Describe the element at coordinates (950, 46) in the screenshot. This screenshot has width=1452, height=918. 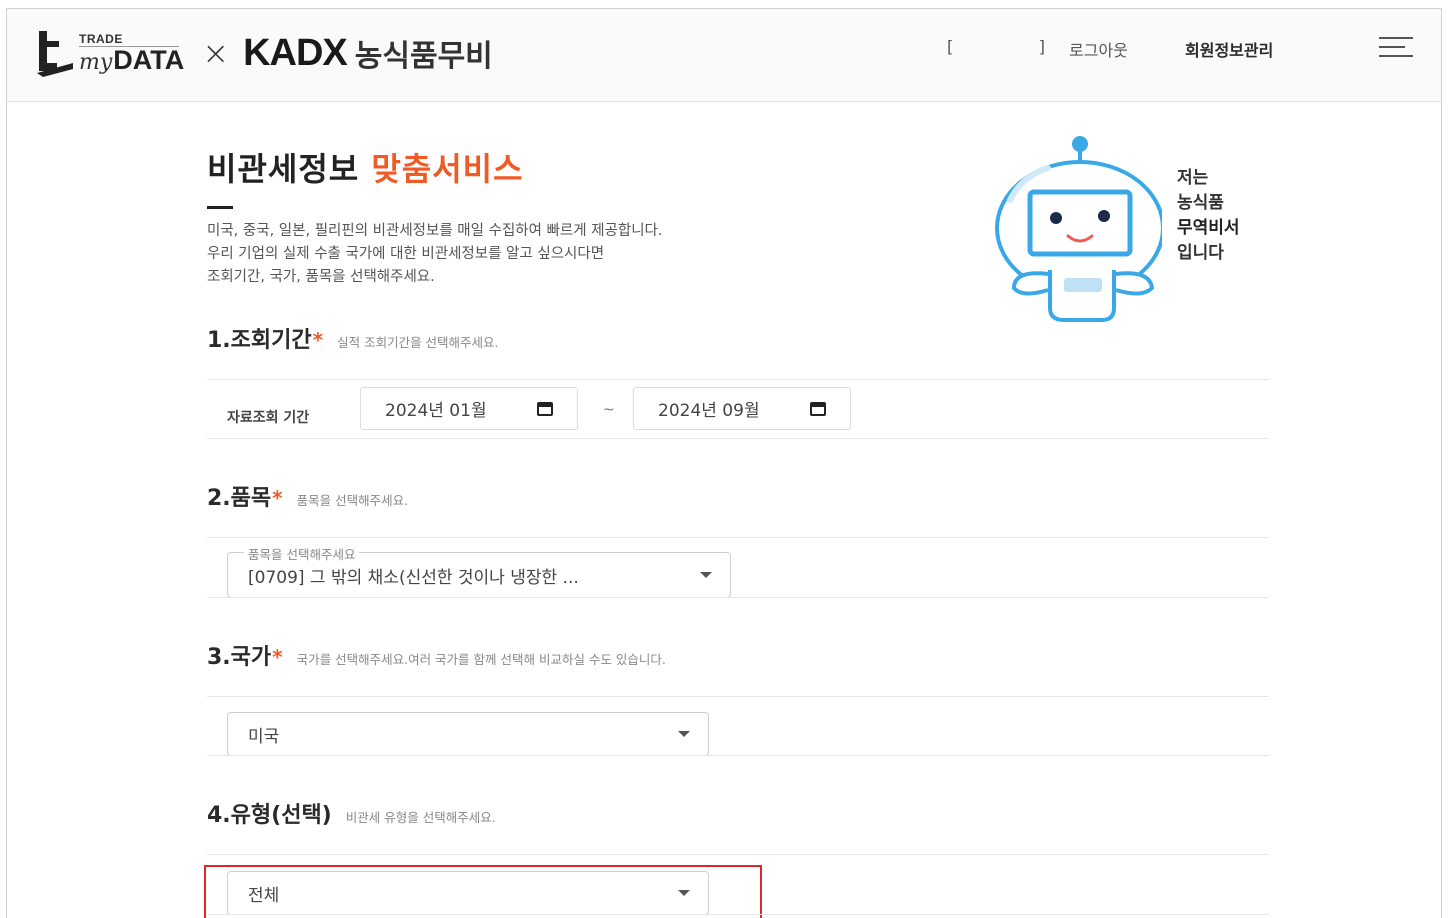
I see `bracket-open: [` at that location.